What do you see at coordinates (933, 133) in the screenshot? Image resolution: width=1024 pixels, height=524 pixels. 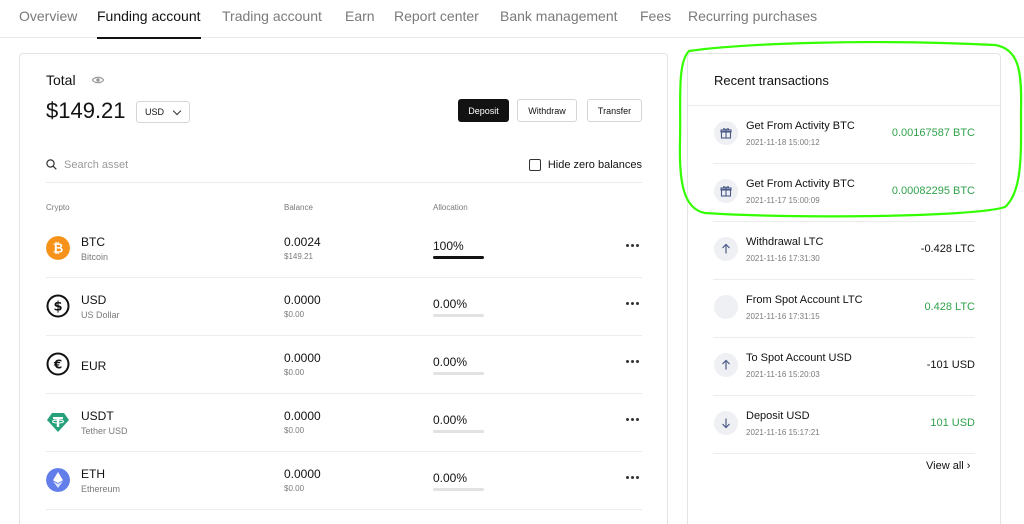 I see `transaction-amount: 0.00167587 BTC` at bounding box center [933, 133].